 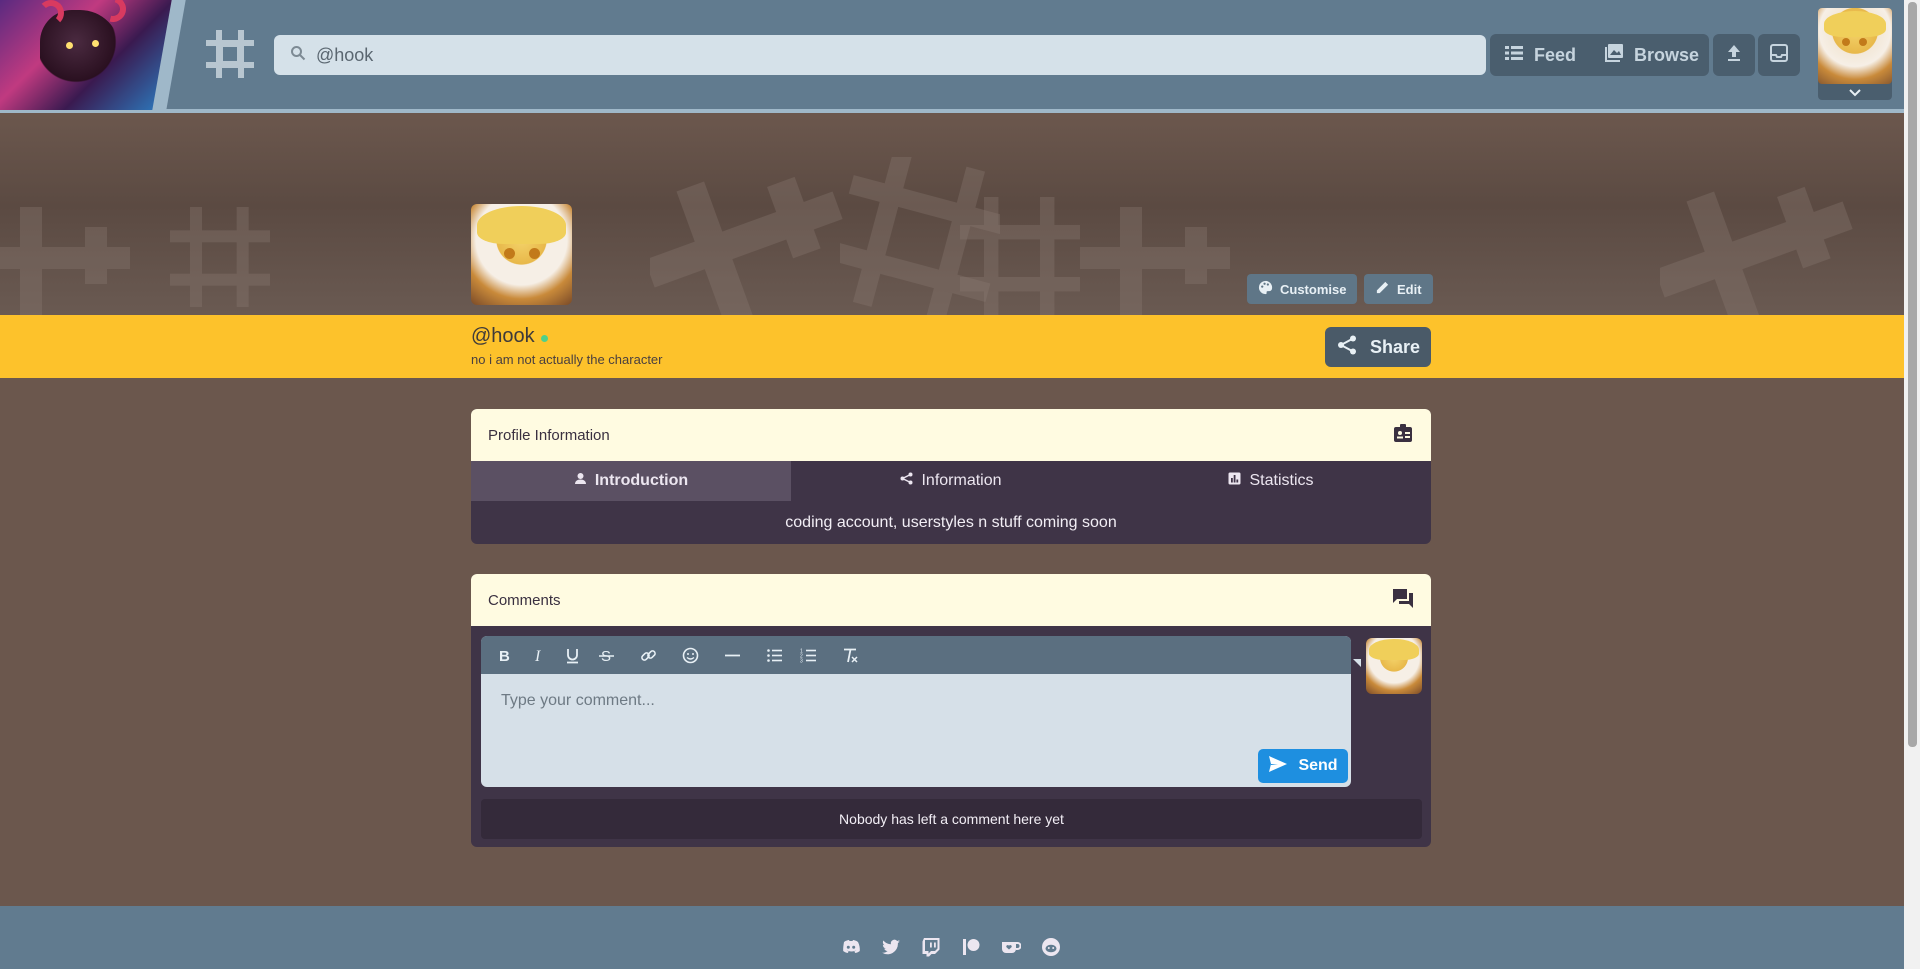 What do you see at coordinates (298, 55) in the screenshot?
I see `search-icon` at bounding box center [298, 55].